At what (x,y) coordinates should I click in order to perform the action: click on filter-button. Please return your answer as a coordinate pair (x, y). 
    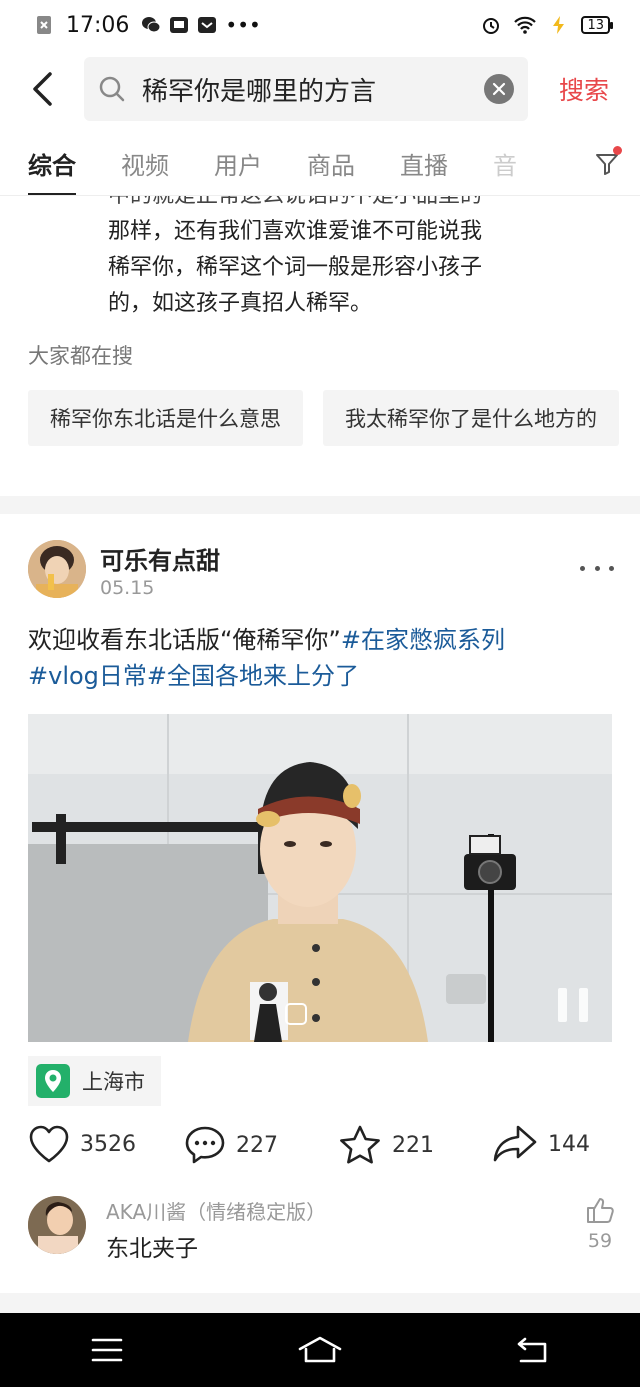
    Looking at the image, I should click on (607, 164).